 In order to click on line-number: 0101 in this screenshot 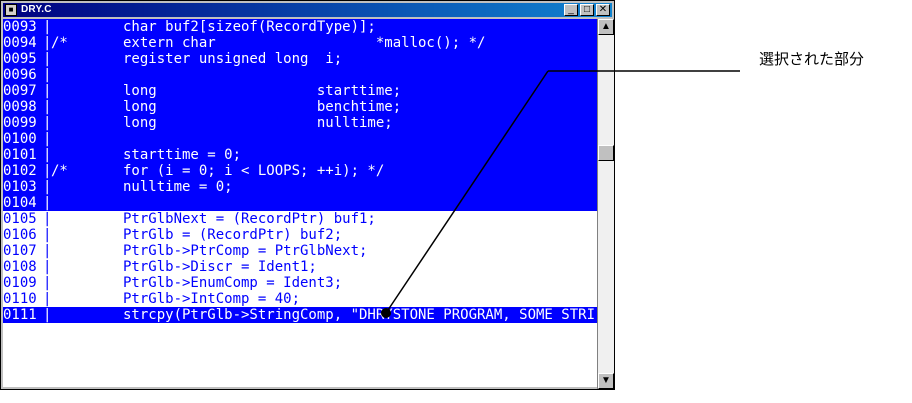, I will do `click(20, 155)`.